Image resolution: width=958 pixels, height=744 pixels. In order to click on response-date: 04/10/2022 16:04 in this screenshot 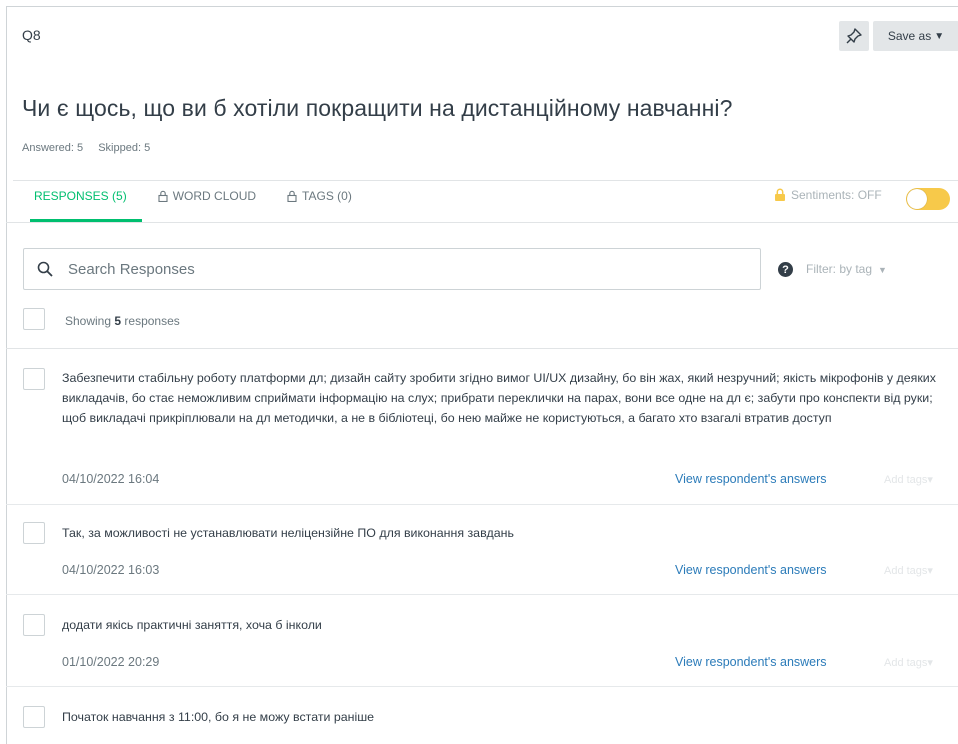, I will do `click(111, 479)`.